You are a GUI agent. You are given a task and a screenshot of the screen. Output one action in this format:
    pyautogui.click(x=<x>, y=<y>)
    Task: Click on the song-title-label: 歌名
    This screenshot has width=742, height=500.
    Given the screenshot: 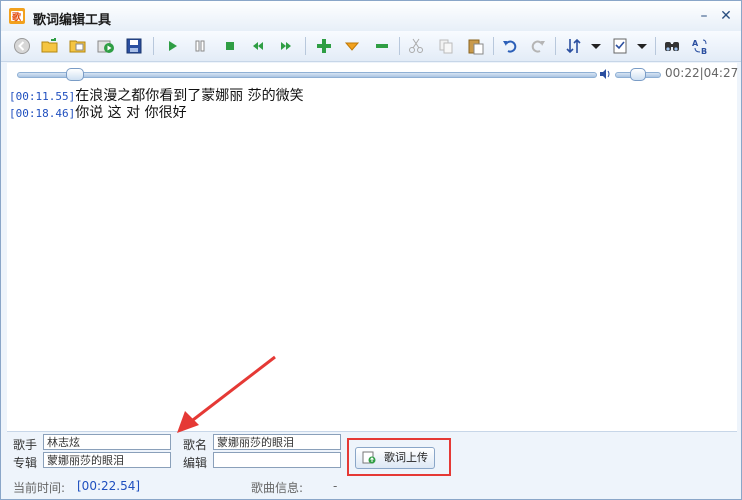 What is the action you would take?
    pyautogui.click(x=195, y=445)
    